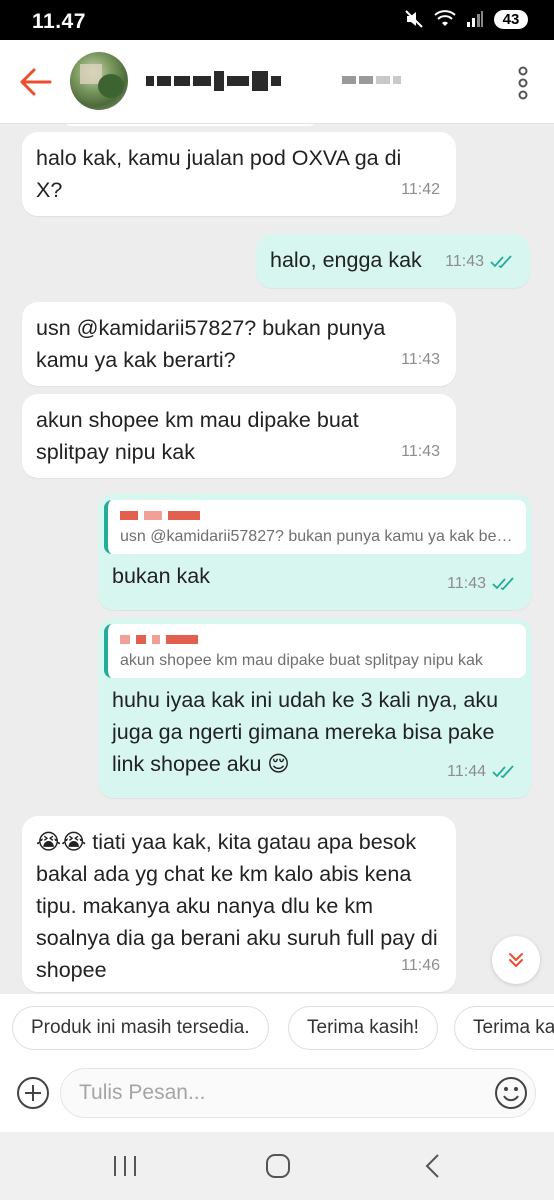  I want to click on previous-message-bubble, so click(190, 125).